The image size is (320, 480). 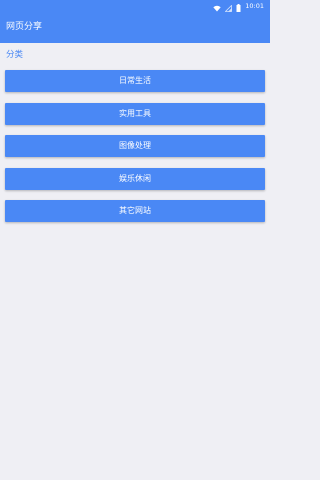 I want to click on app-bar: 网页分享, so click(x=135, y=27).